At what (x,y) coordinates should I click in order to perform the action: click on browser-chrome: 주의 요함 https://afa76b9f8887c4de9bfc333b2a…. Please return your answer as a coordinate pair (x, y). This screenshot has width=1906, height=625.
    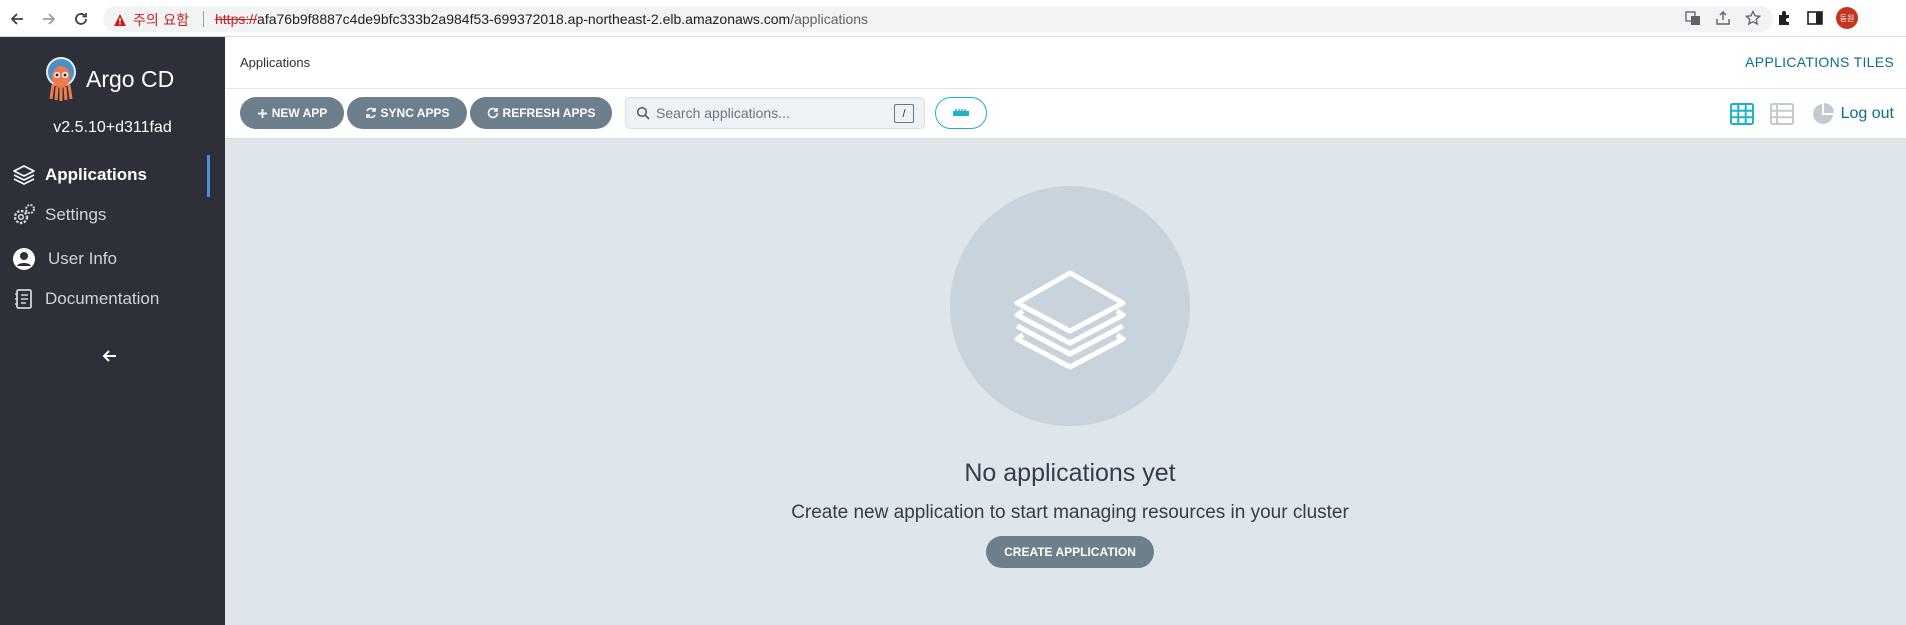
    Looking at the image, I should click on (953, 18).